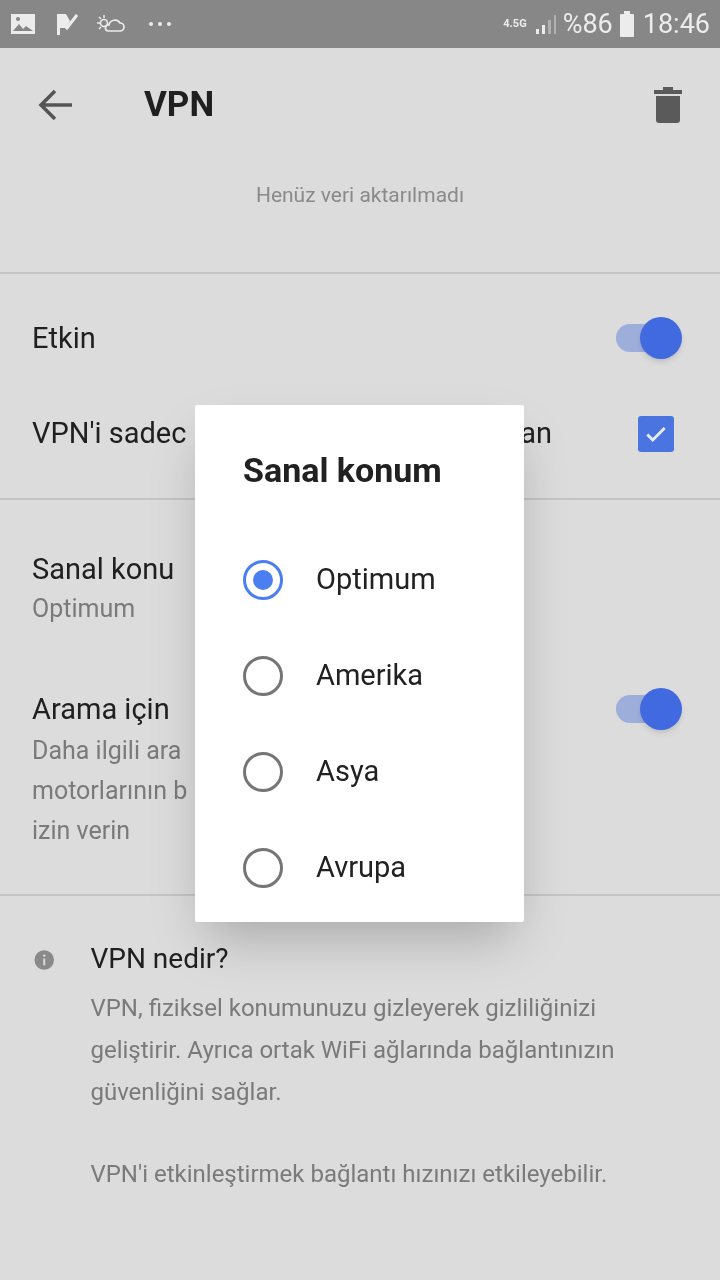  What do you see at coordinates (353, 1050) in the screenshot?
I see `info-paragraph: VPN, fiziksel konumunuzu gizleyerek gizliliğinizi geliştirir. Ayrıca ortak WiFi ağlarında bağlantınızın güvenliğini sağlar.` at bounding box center [353, 1050].